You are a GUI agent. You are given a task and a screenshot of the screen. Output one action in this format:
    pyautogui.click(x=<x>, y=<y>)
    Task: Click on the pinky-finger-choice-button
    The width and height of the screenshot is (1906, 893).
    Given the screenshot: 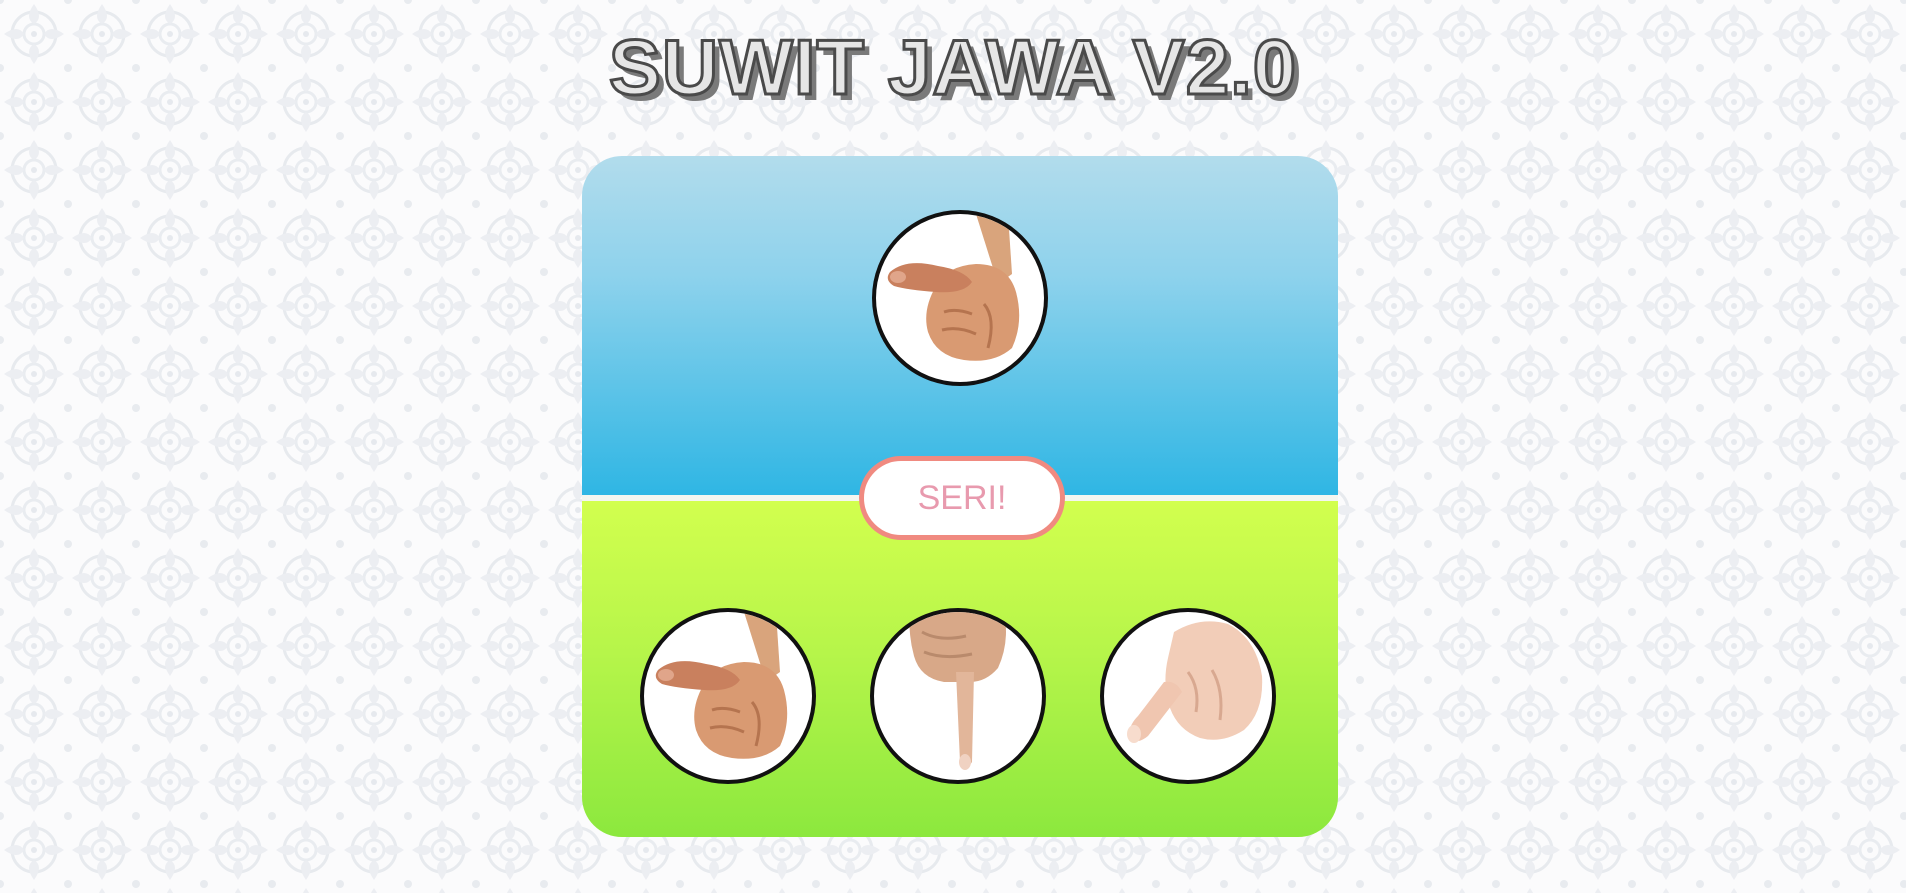 What is the action you would take?
    pyautogui.click(x=1188, y=696)
    